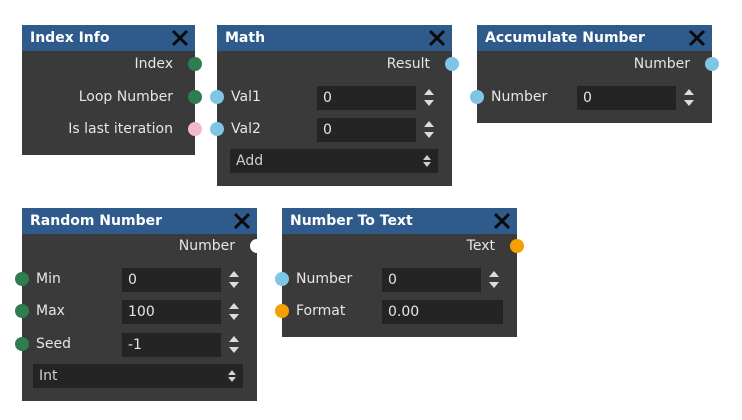  Describe the element at coordinates (171, 312) in the screenshot. I see `max-input: 100` at that location.